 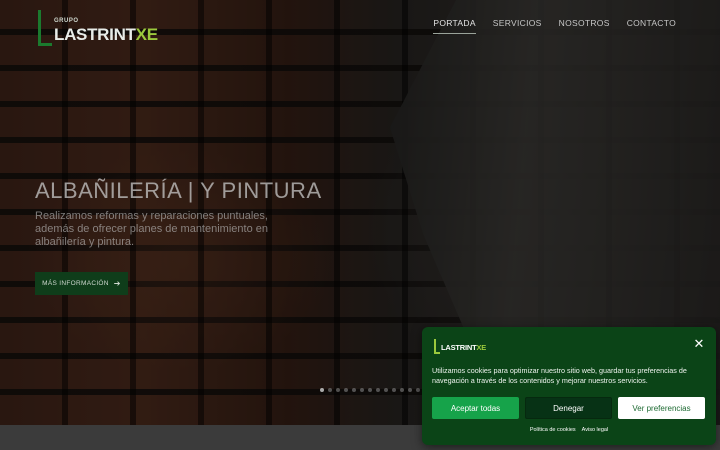 What do you see at coordinates (699, 345) in the screenshot?
I see `close-icon: ✕` at bounding box center [699, 345].